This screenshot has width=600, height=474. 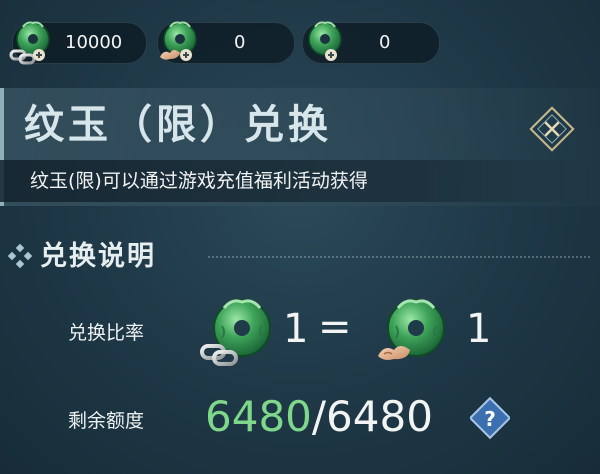 What do you see at coordinates (379, 416) in the screenshot?
I see `remaining-total: 6480` at bounding box center [379, 416].